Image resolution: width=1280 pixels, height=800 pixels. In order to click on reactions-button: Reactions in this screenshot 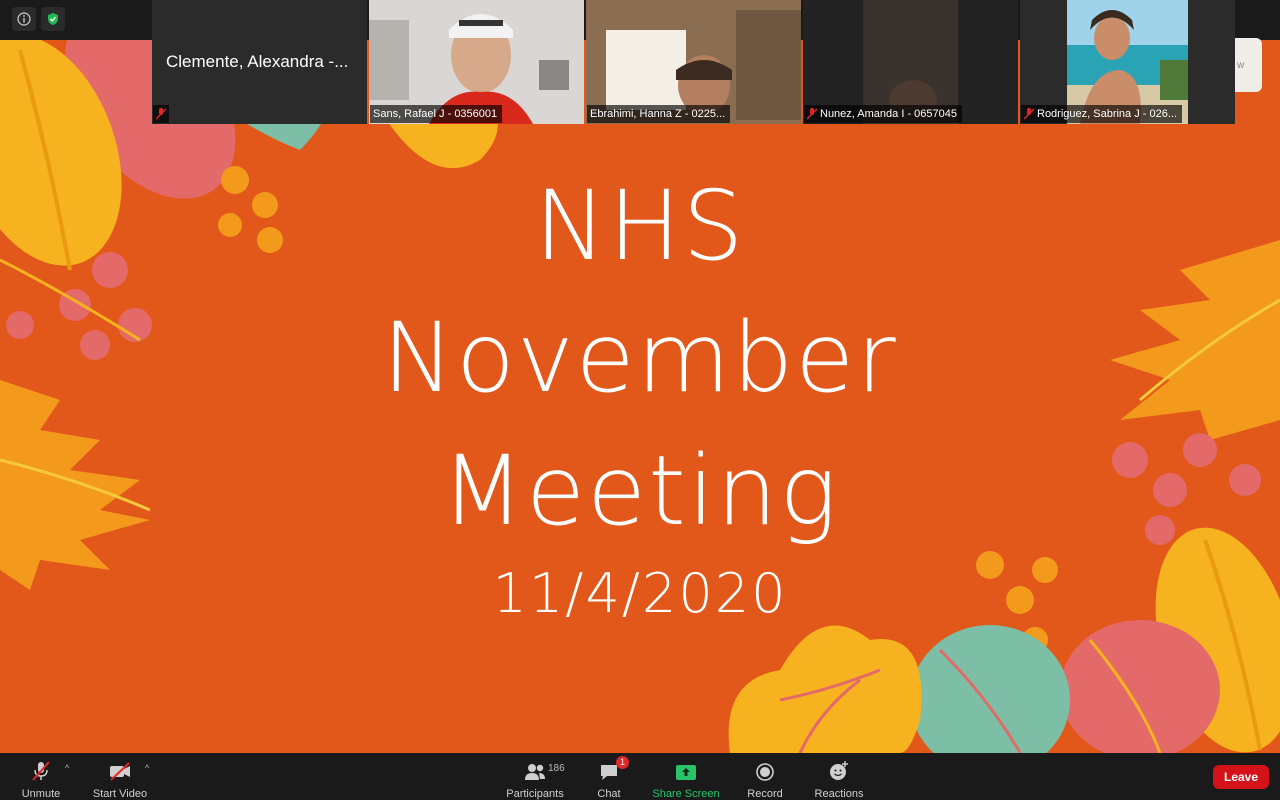, I will do `click(839, 779)`.